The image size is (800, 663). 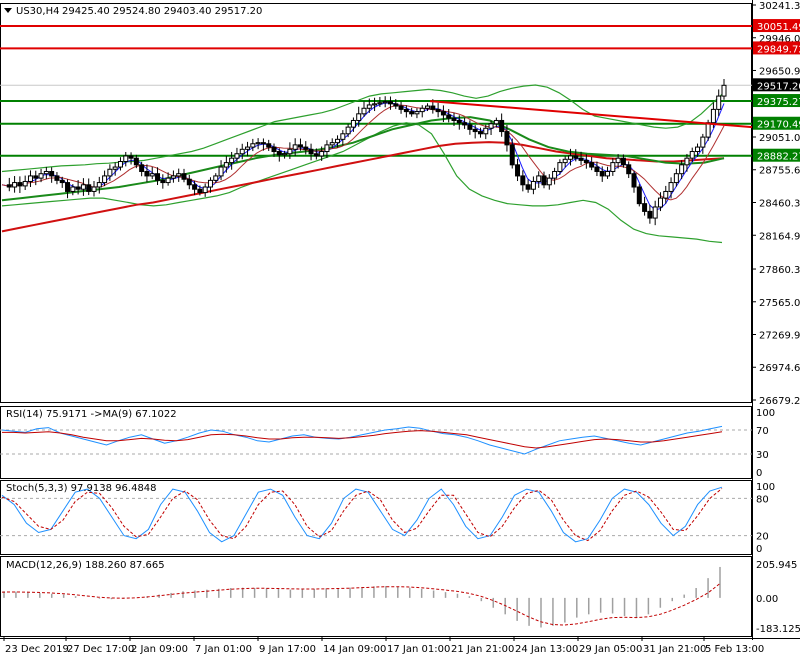 What do you see at coordinates (776, 565) in the screenshot?
I see `macd-tick-label: 205.945` at bounding box center [776, 565].